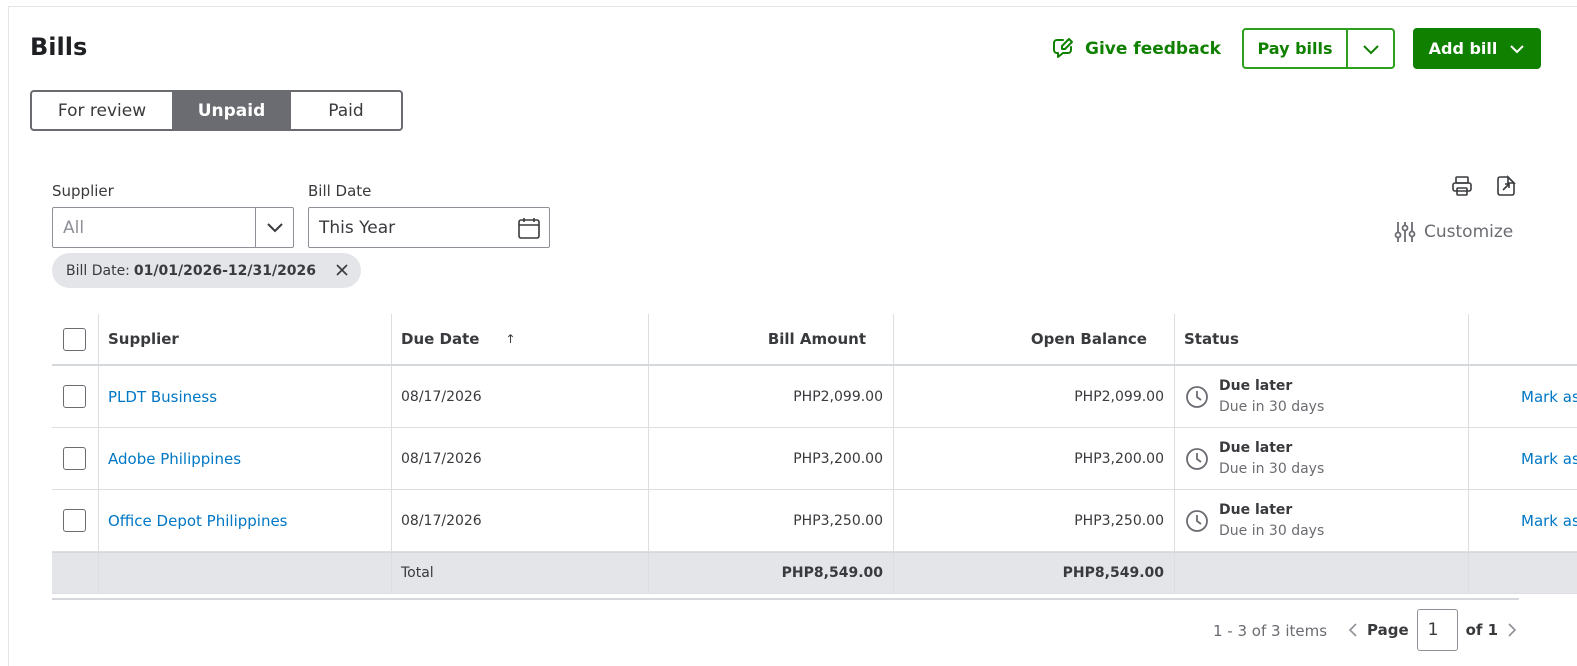  What do you see at coordinates (1321, 339) in the screenshot?
I see `column-header-status: Status` at bounding box center [1321, 339].